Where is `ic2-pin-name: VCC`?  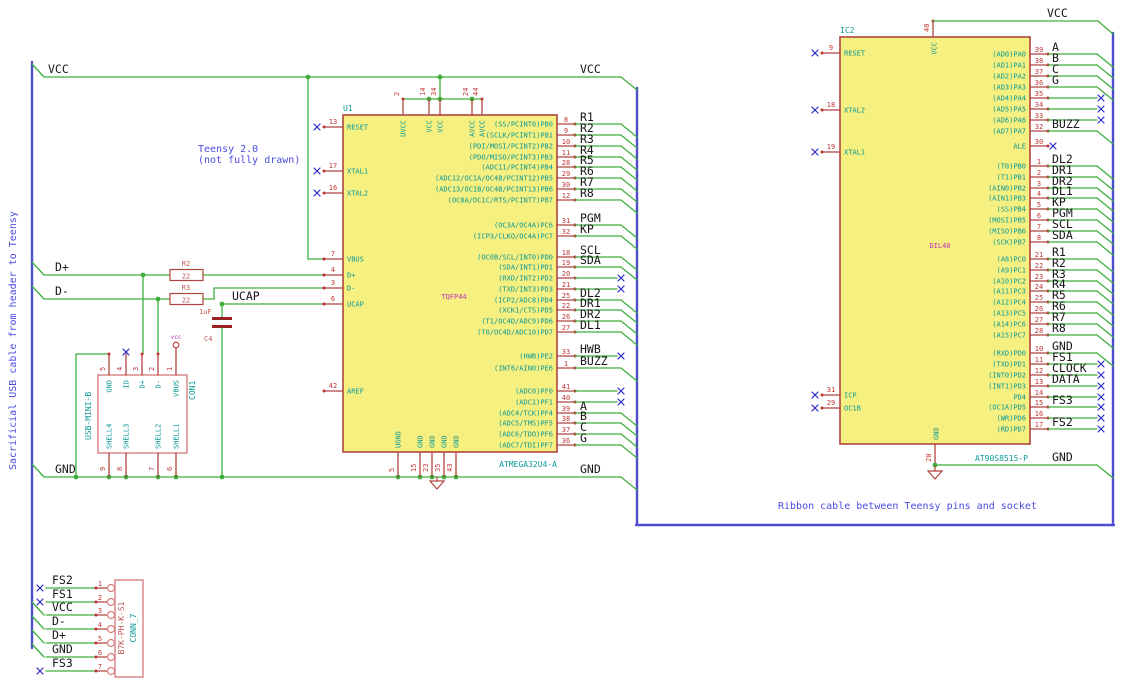 ic2-pin-name: VCC is located at coordinates (935, 48).